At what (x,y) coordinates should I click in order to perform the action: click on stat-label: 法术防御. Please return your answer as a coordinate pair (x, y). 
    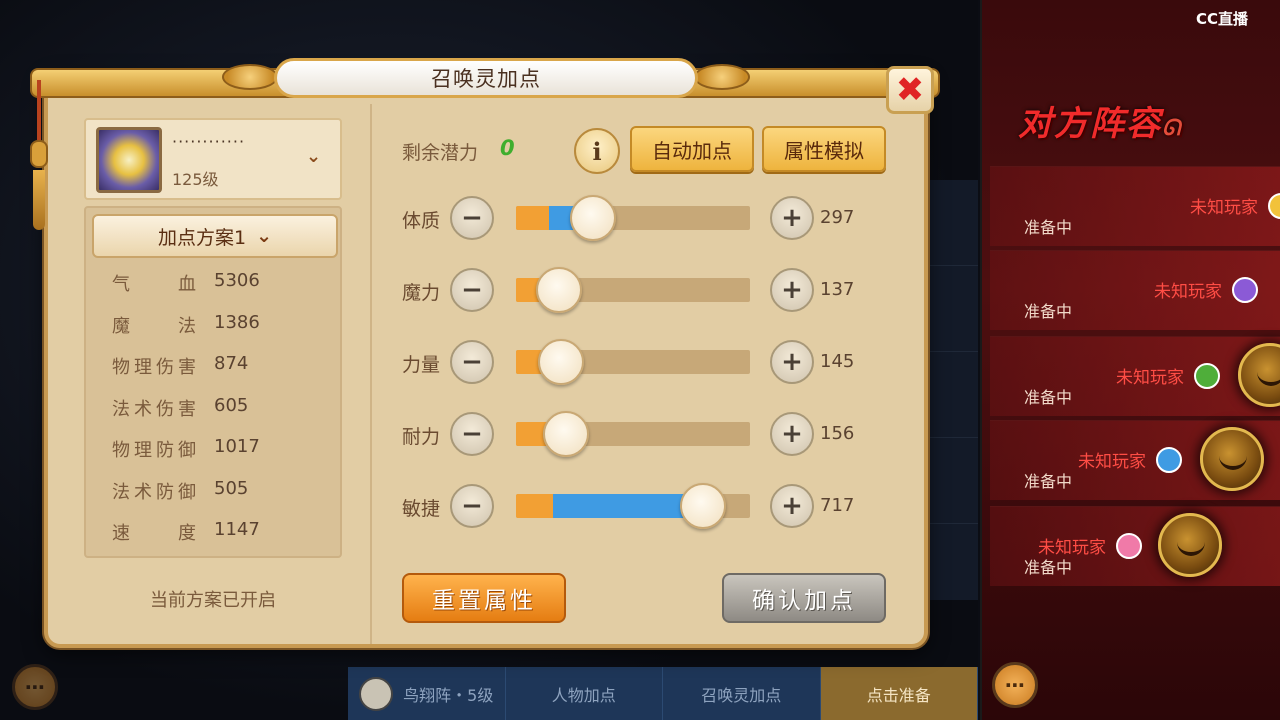
    Looking at the image, I should click on (154, 492).